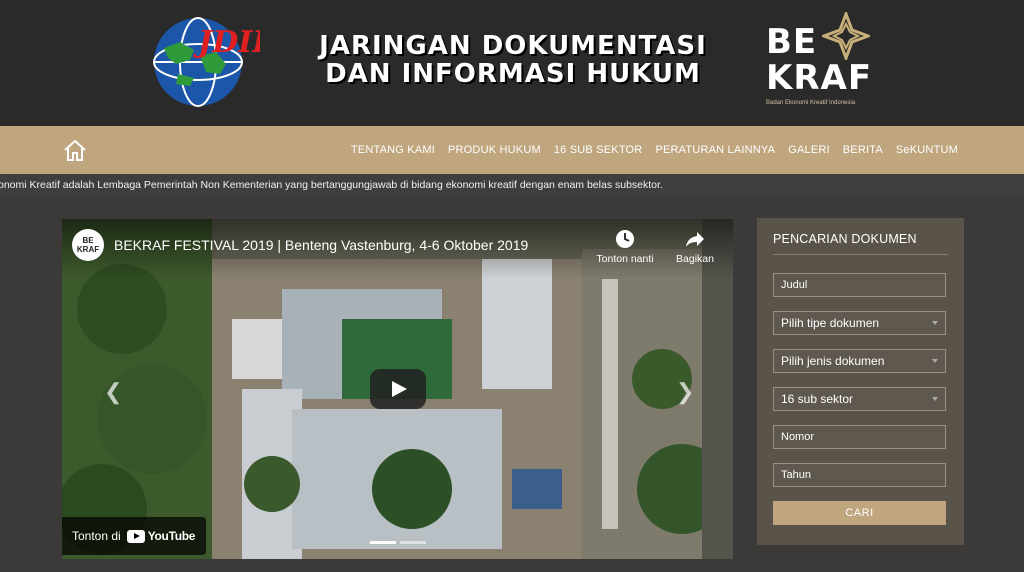 The height and width of the screenshot is (572, 1024). Describe the element at coordinates (860, 243) in the screenshot. I see `search-panel-title: PENCARIAN DOKUMEN` at that location.